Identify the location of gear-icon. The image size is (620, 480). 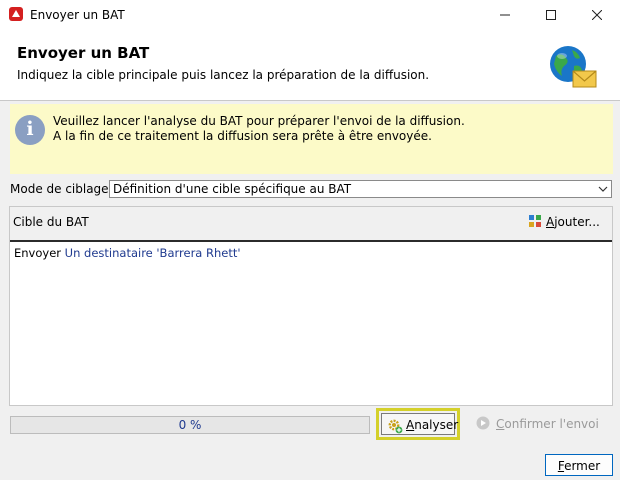
(395, 426).